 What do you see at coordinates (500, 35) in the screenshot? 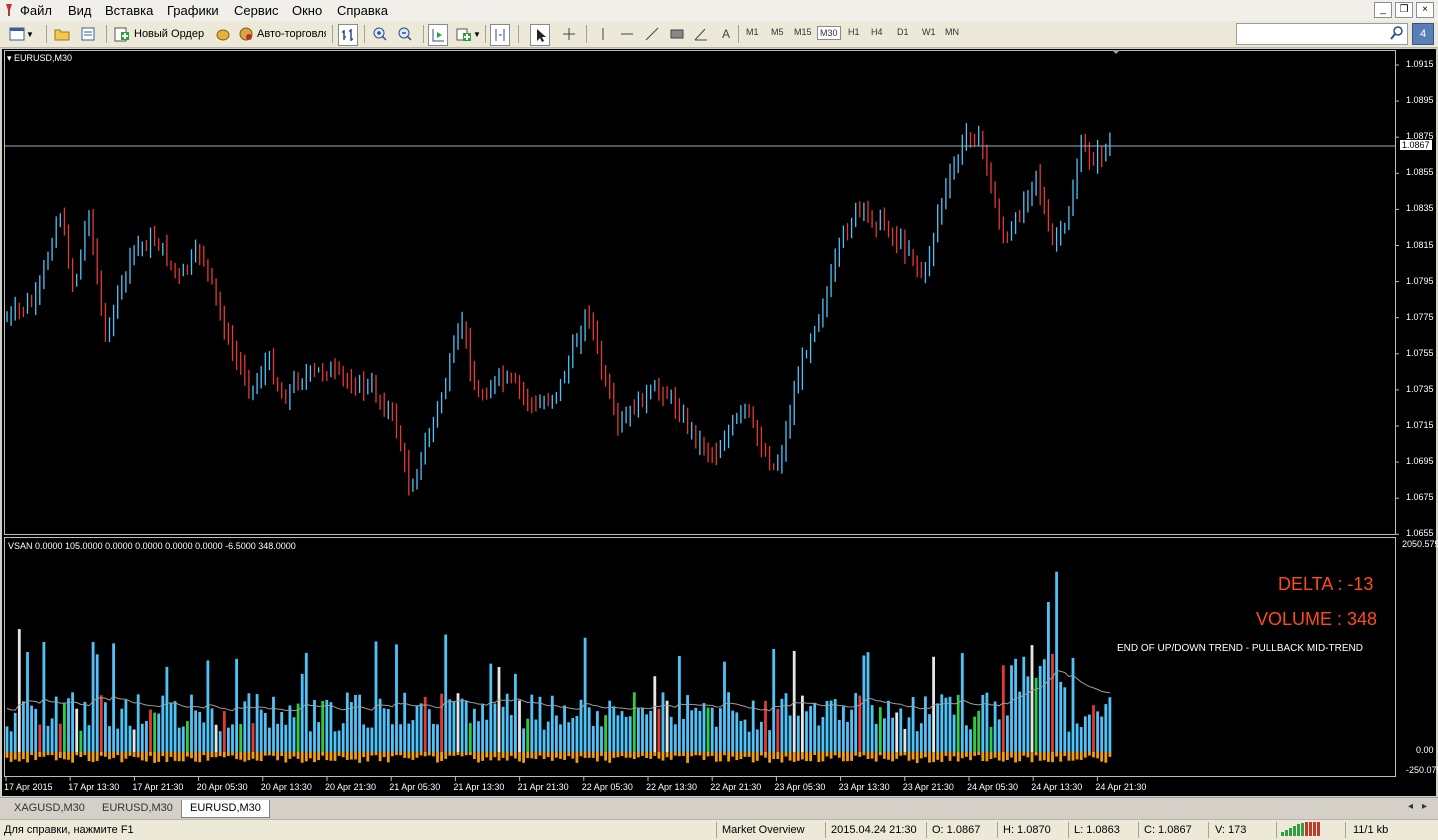
I see `period-separators-button` at bounding box center [500, 35].